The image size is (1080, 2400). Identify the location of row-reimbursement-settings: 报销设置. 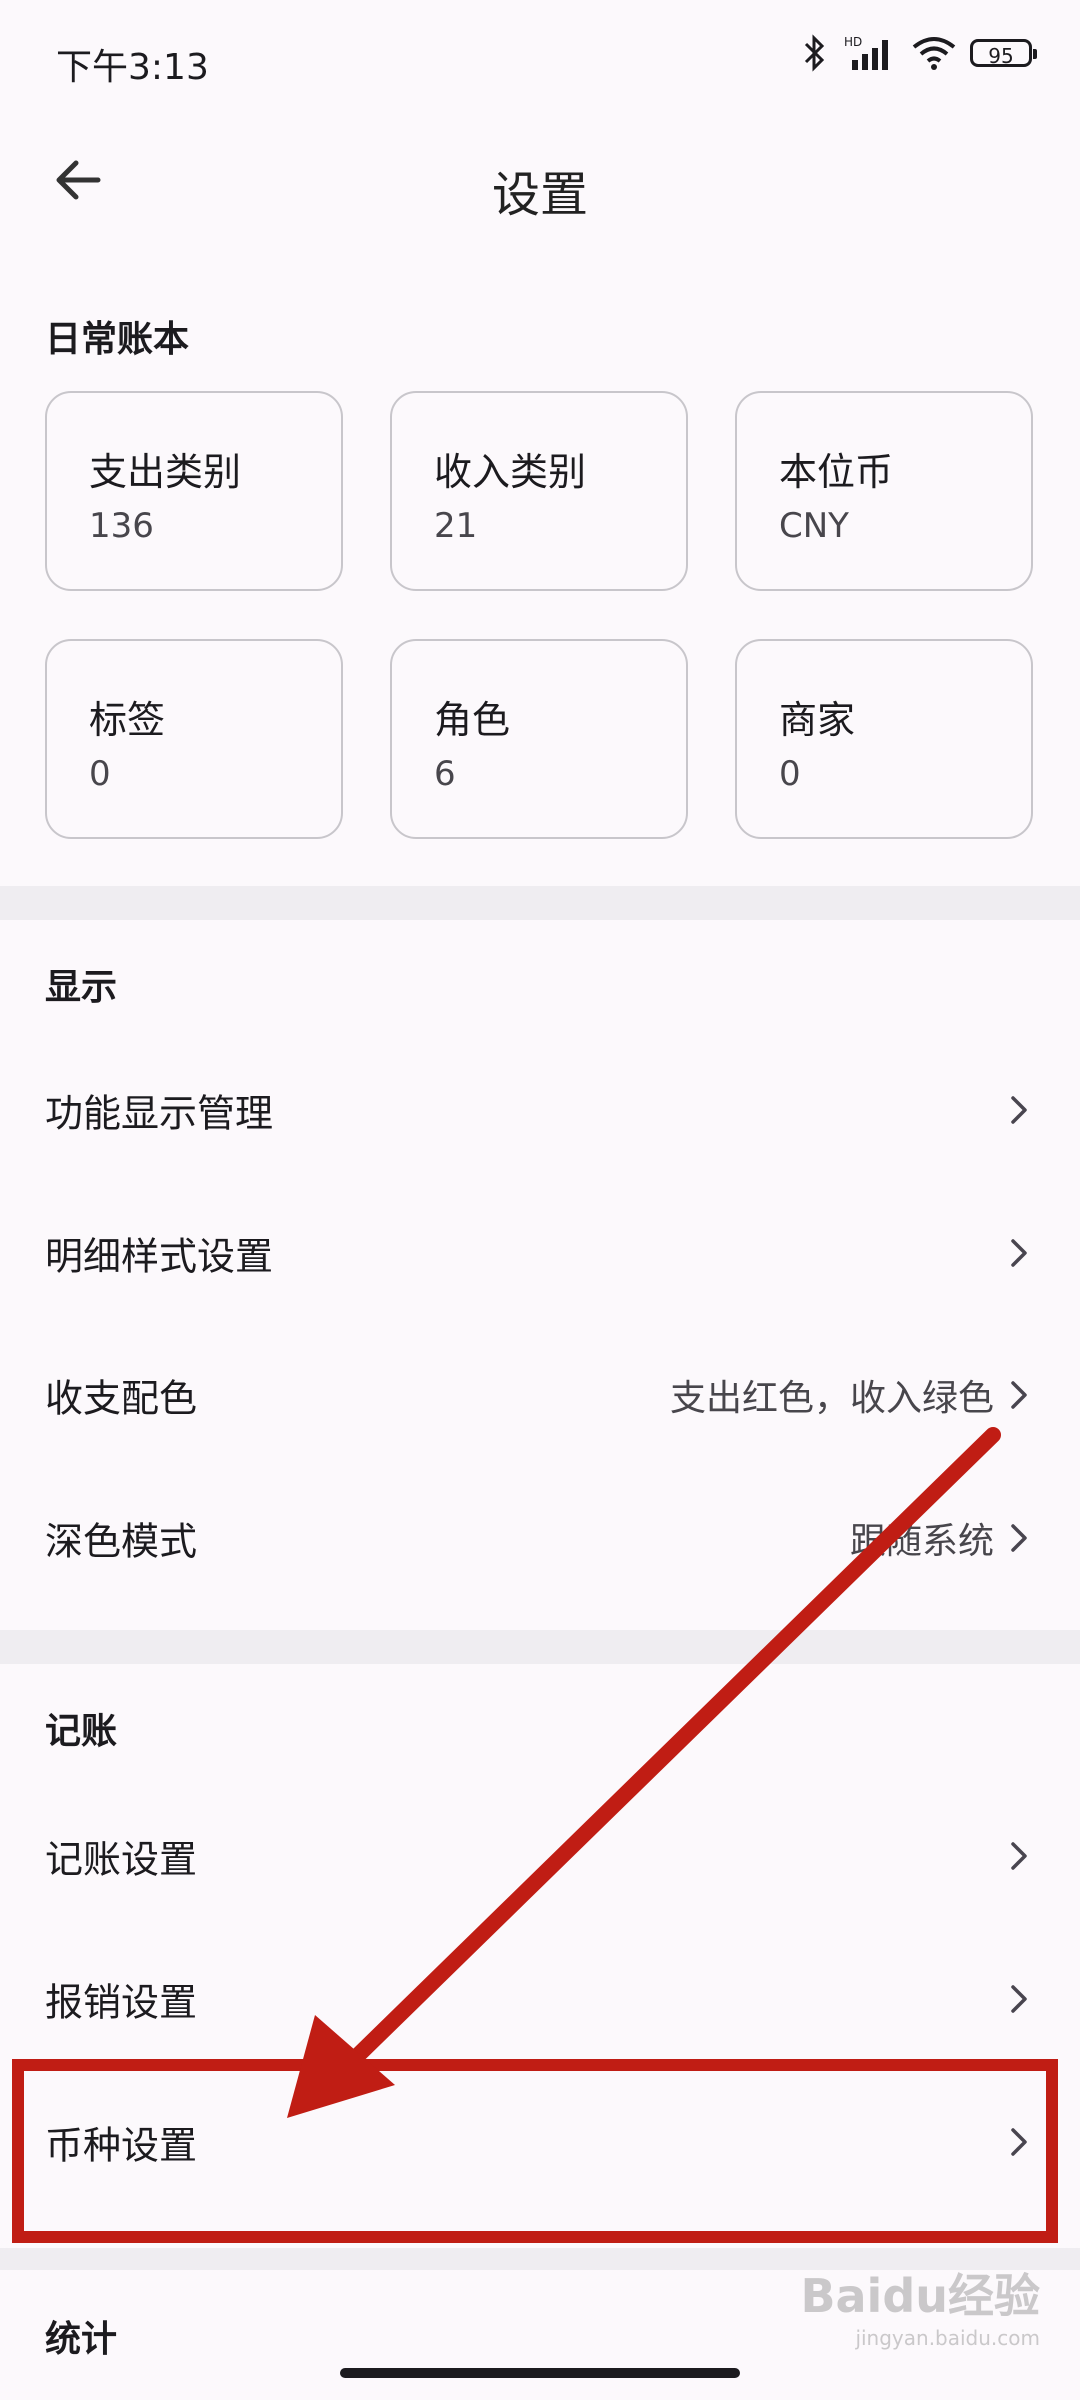
(540, 1999).